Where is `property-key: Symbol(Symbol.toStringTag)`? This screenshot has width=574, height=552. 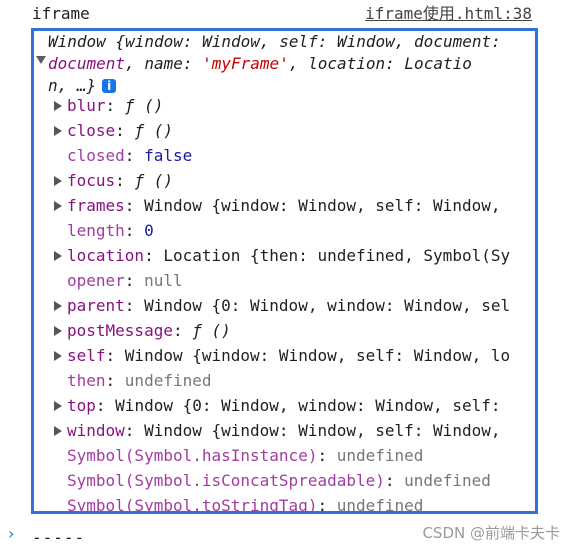 property-key: Symbol(Symbol.toStringTag) is located at coordinates (192, 505).